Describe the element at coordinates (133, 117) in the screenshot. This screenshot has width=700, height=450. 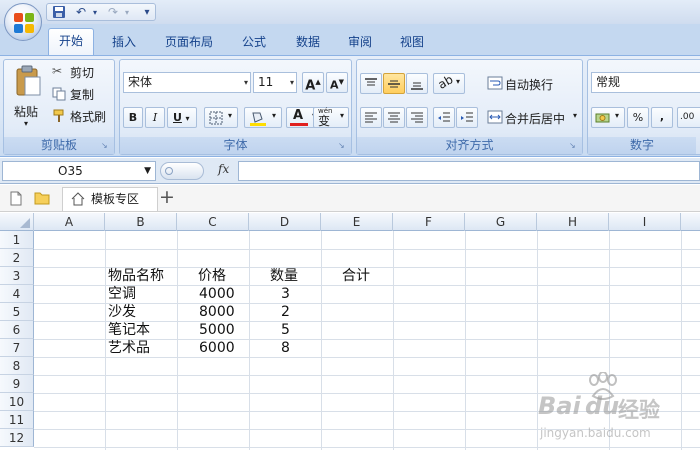
I see `bold-button: B` at that location.